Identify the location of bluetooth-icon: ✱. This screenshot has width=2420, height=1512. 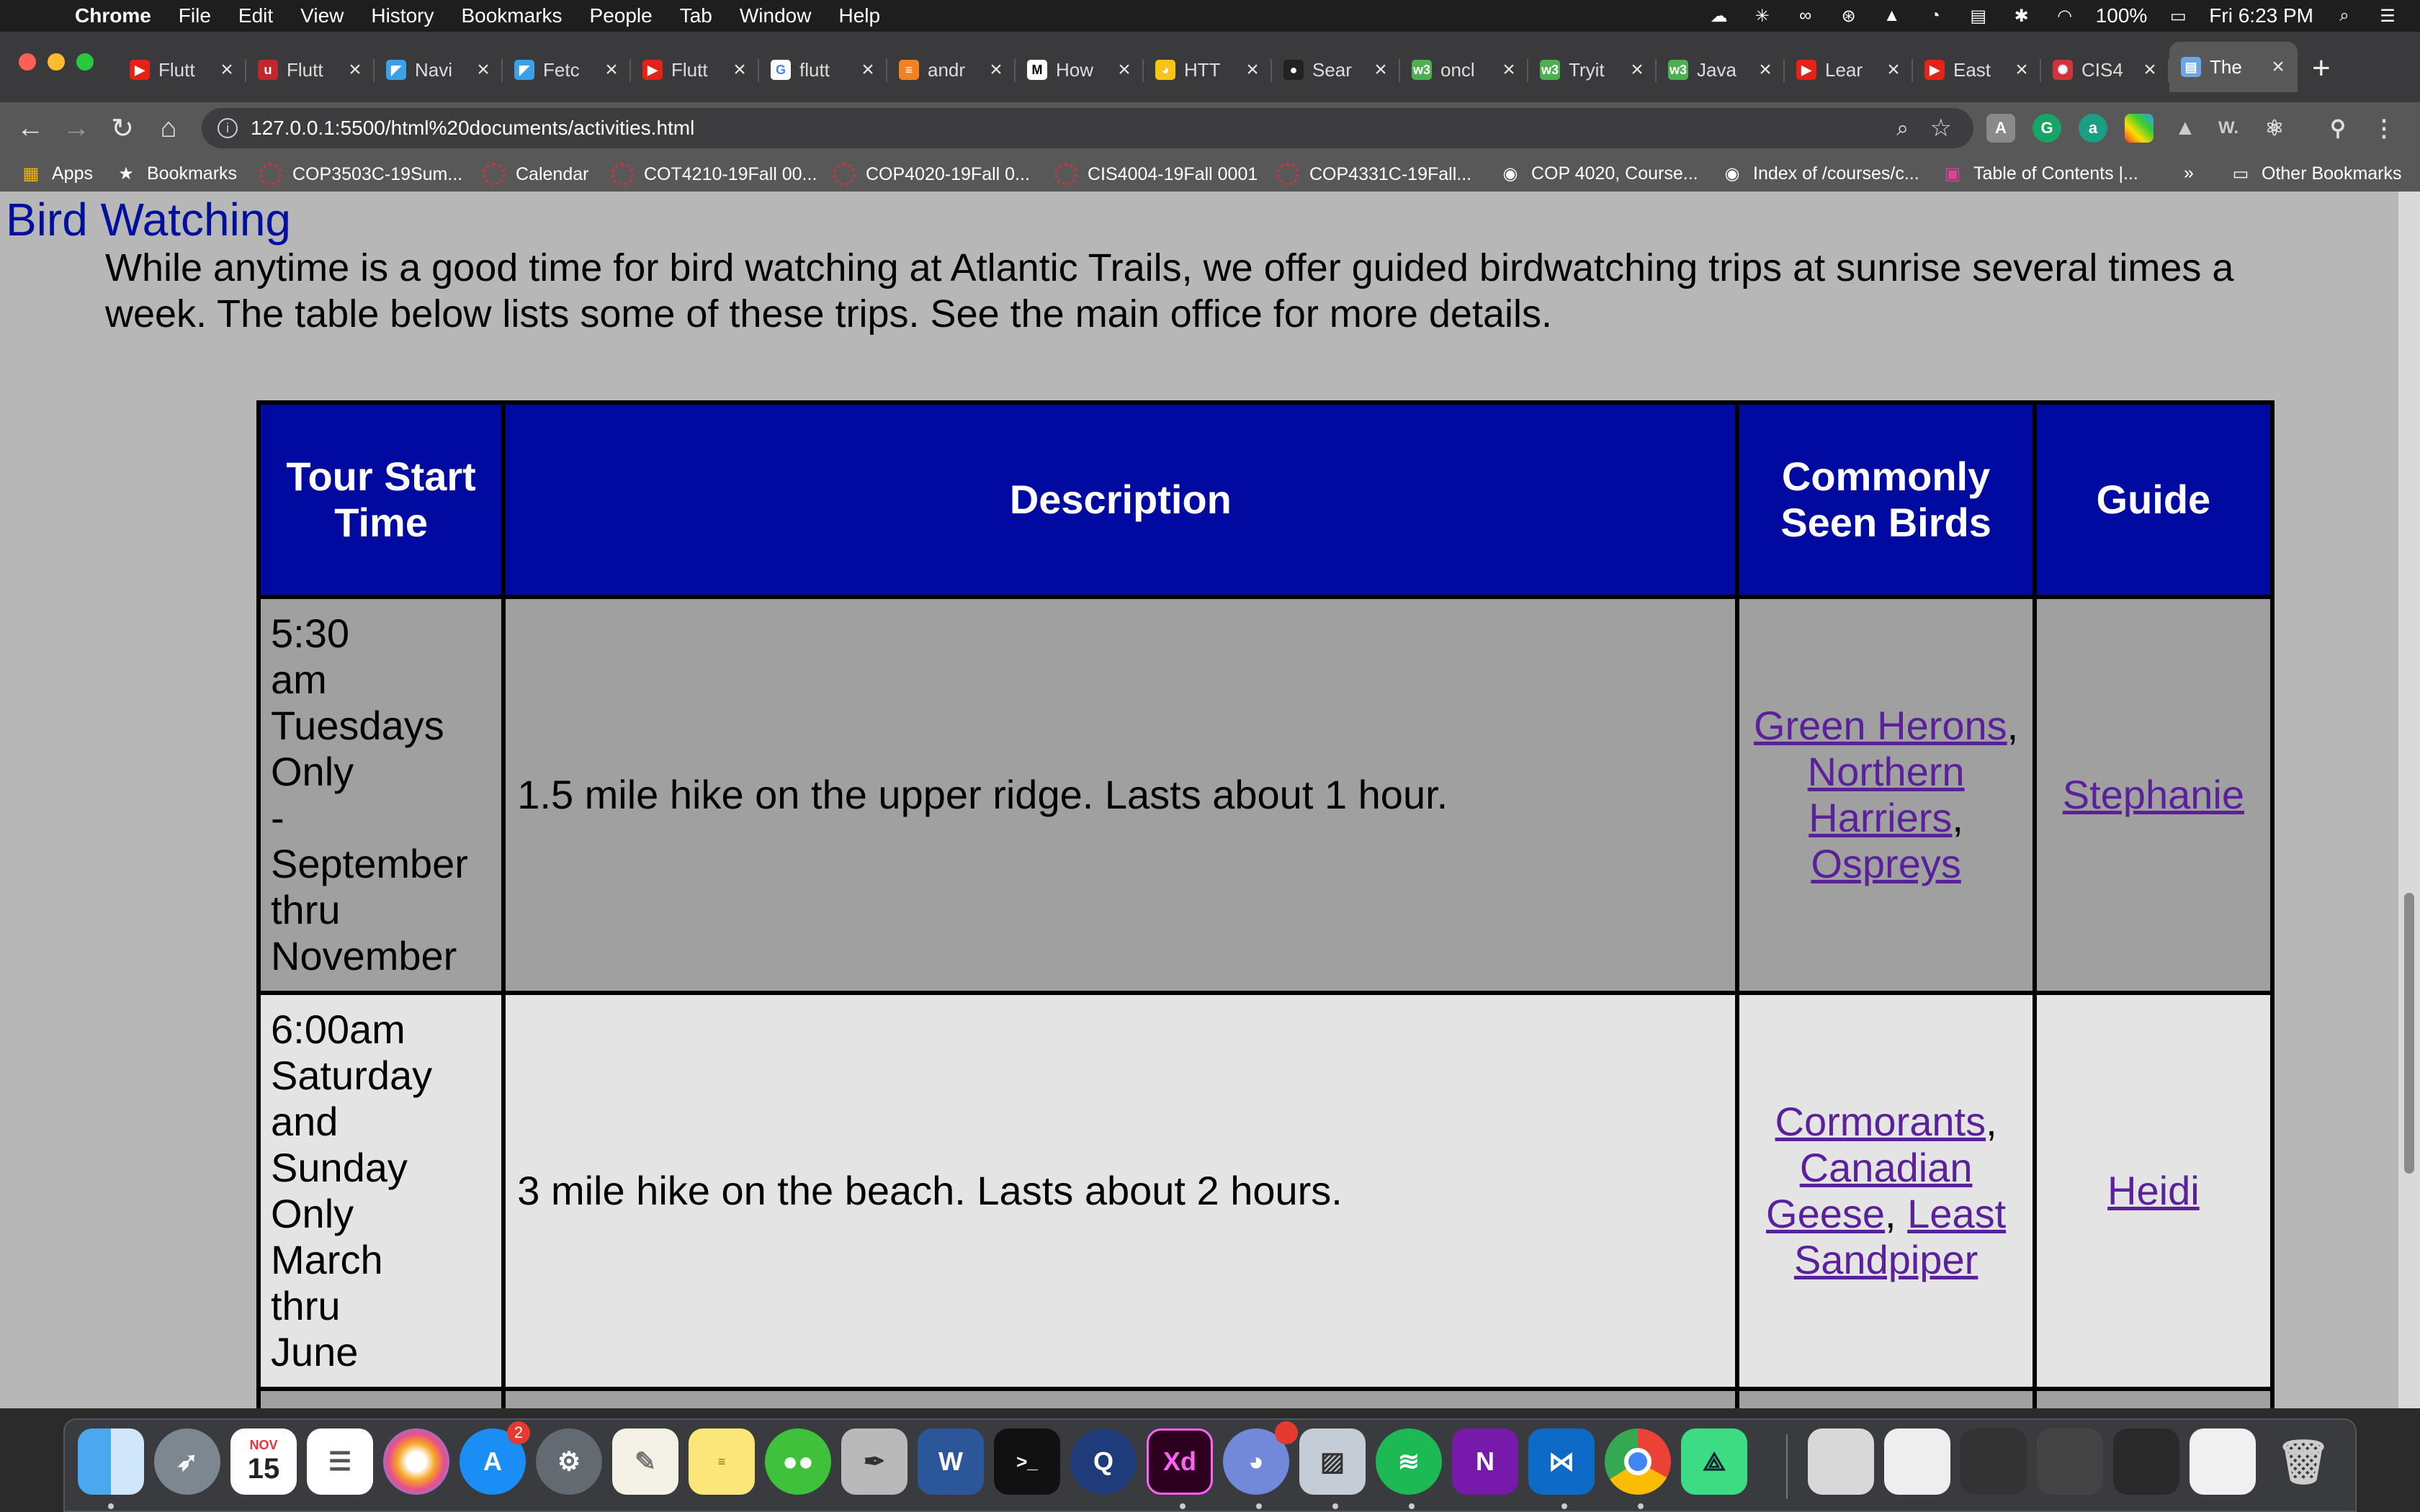
(2021, 16).